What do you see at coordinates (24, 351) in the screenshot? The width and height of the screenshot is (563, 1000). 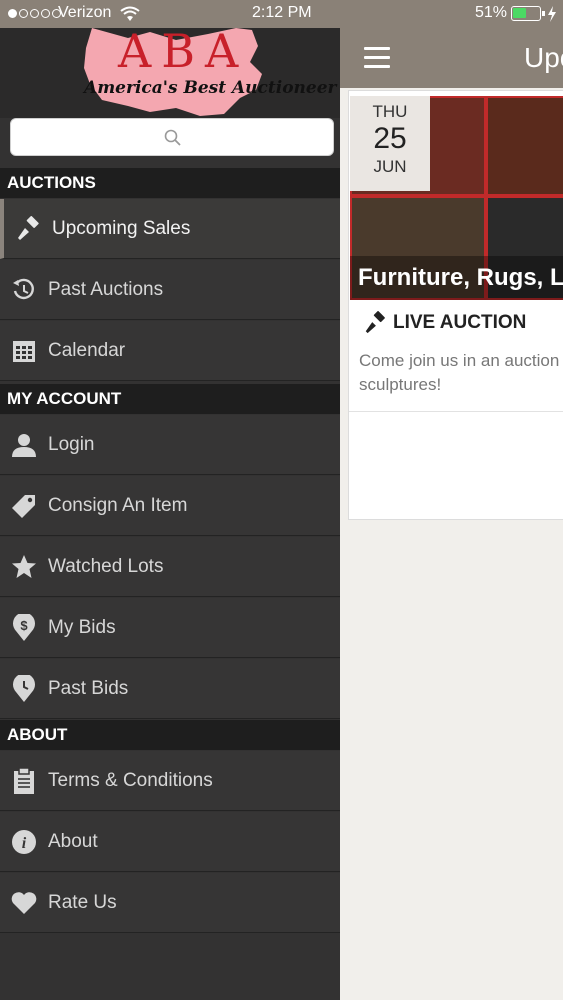 I see `calendar-icon` at bounding box center [24, 351].